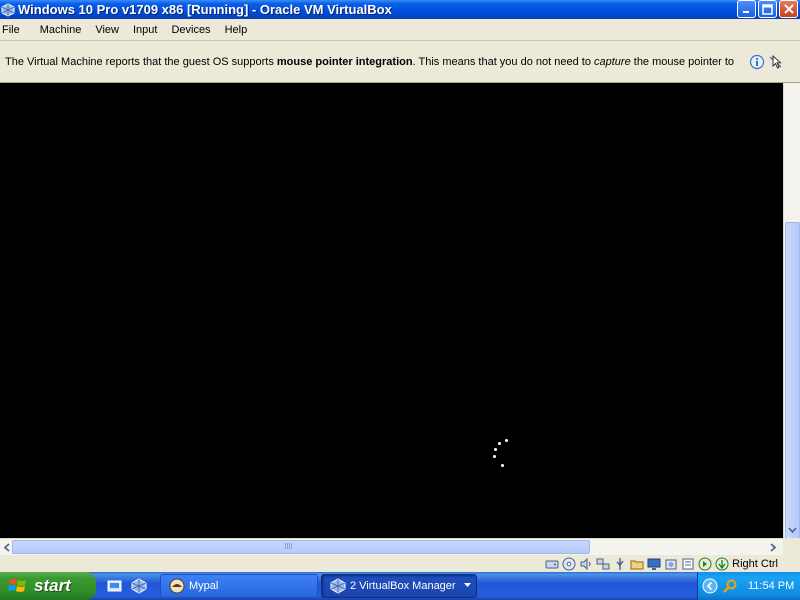 The width and height of the screenshot is (800, 600). What do you see at coordinates (791, 341) in the screenshot?
I see `vertical-scrollbar` at bounding box center [791, 341].